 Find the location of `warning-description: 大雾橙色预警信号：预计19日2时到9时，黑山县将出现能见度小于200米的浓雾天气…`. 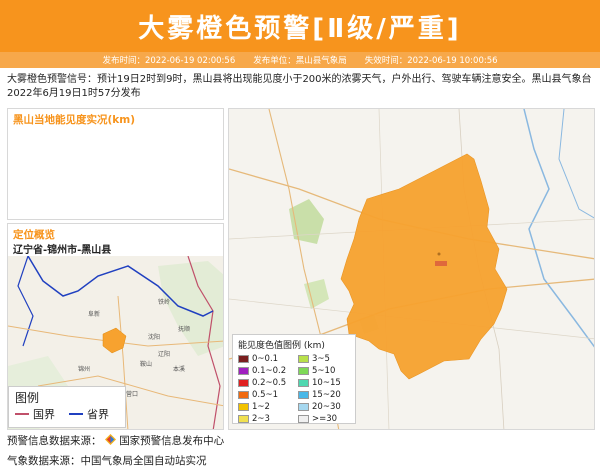

warning-description: 大雾橙色预警信号：预计19日2时到9时，黑山县将出现能见度小于200米的浓雾天气… is located at coordinates (299, 86).